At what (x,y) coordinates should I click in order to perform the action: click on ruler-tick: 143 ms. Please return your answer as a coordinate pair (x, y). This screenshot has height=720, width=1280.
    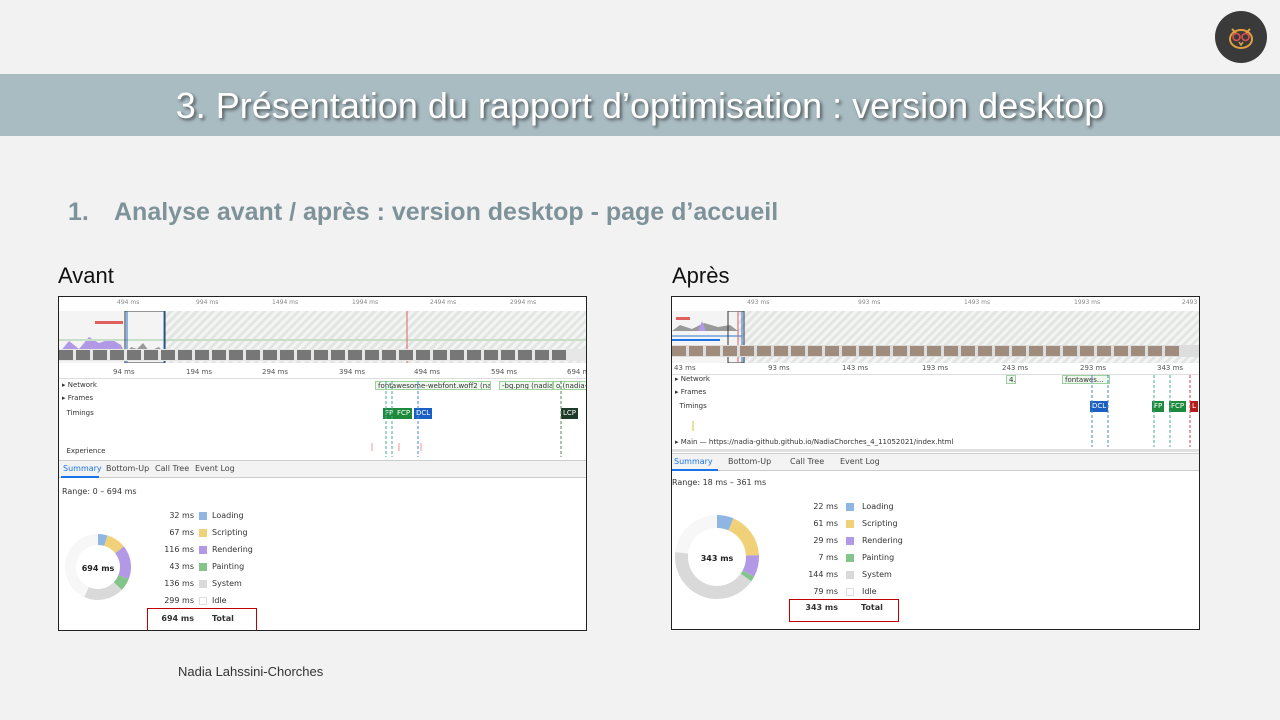
    Looking at the image, I should click on (855, 368).